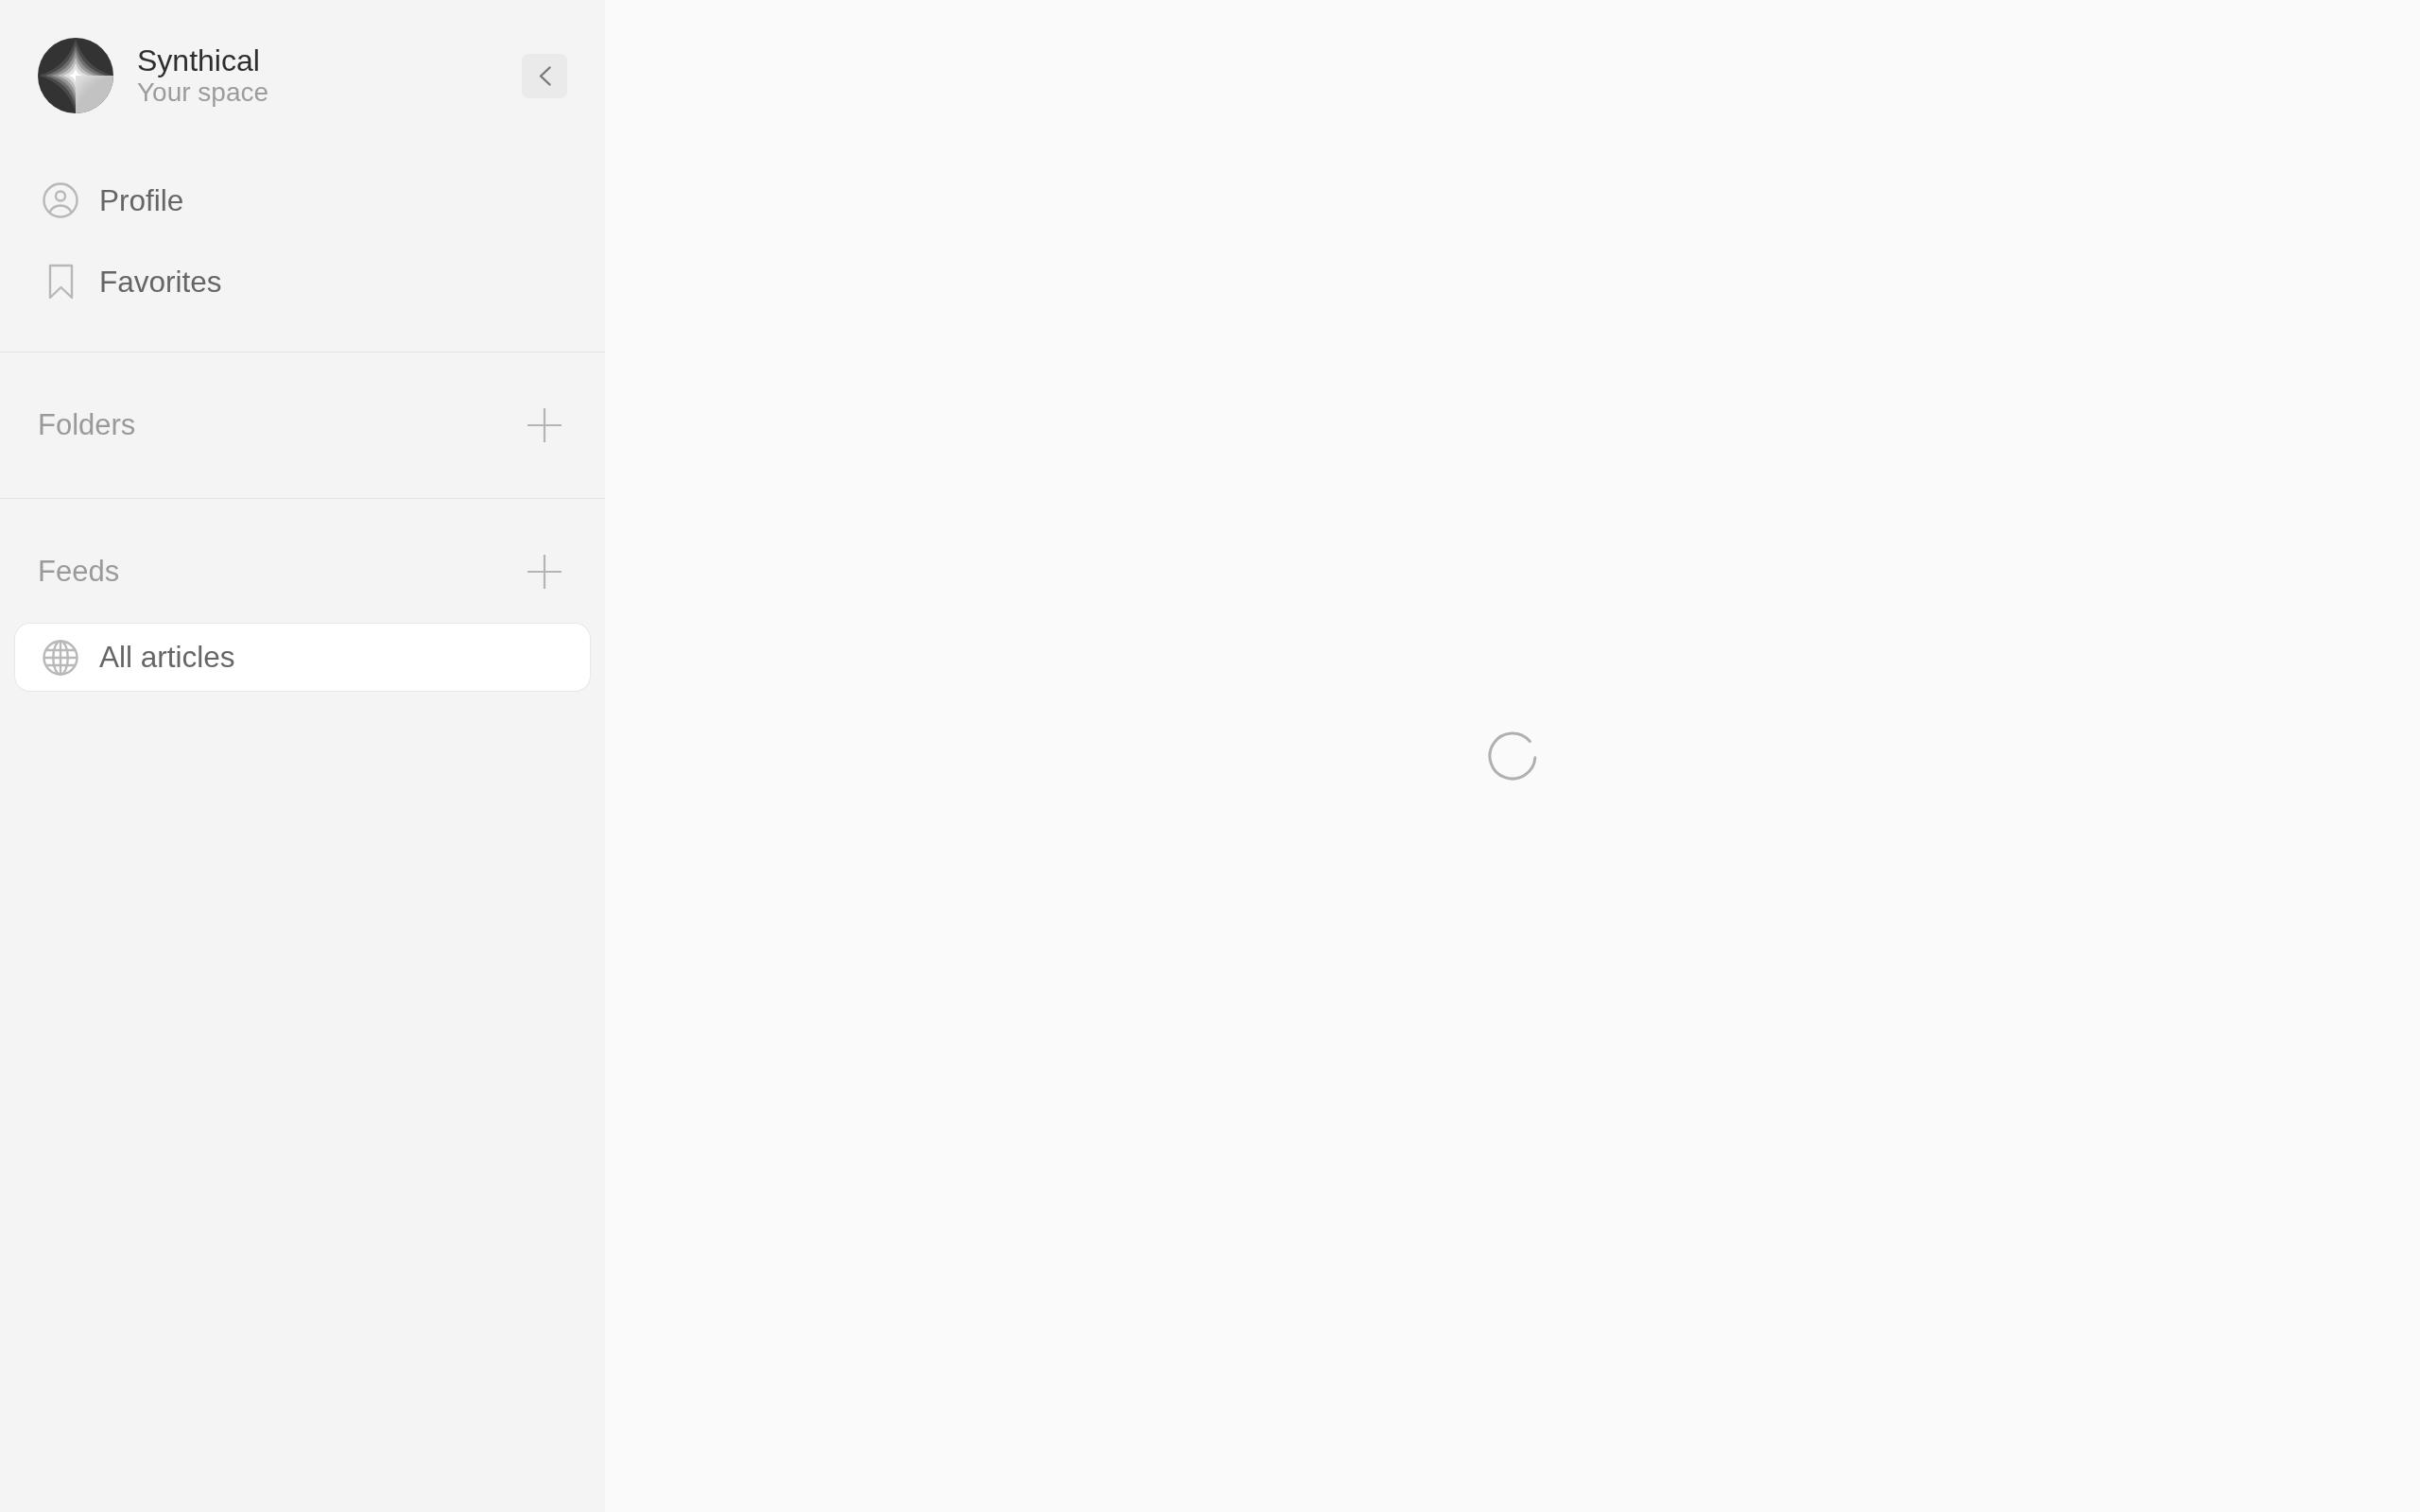 Image resolution: width=2420 pixels, height=1512 pixels. What do you see at coordinates (302, 282) in the screenshot?
I see `nav-item: Favorites` at bounding box center [302, 282].